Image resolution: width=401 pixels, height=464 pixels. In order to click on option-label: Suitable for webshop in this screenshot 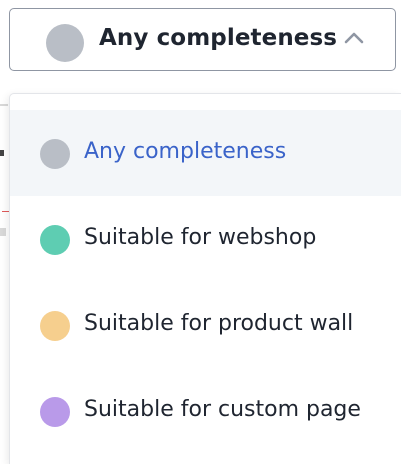, I will do `click(200, 237)`.